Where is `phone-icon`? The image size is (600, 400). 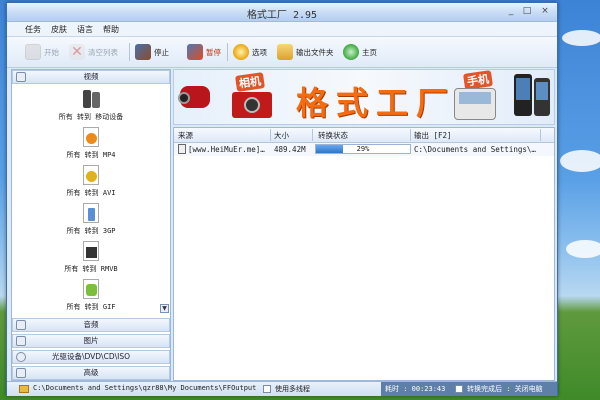 phone-icon is located at coordinates (475, 104).